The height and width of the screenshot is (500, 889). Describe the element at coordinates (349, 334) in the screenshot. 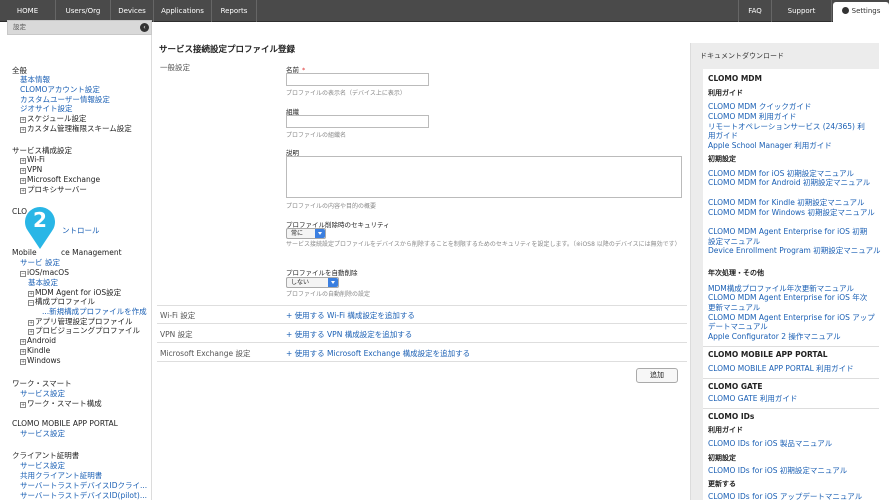

I see `add-vpn-link: + 使用する VPN 構成設定を追加する` at that location.